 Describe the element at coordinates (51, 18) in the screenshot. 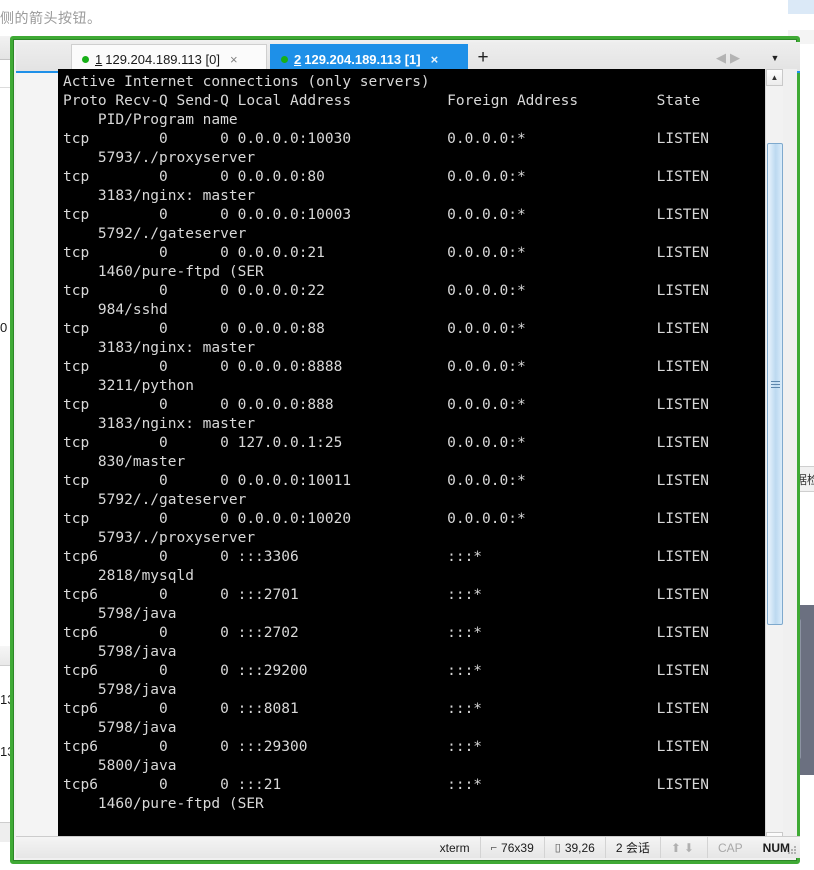

I see `background-hint-text: 侧的箭头按钮。` at that location.